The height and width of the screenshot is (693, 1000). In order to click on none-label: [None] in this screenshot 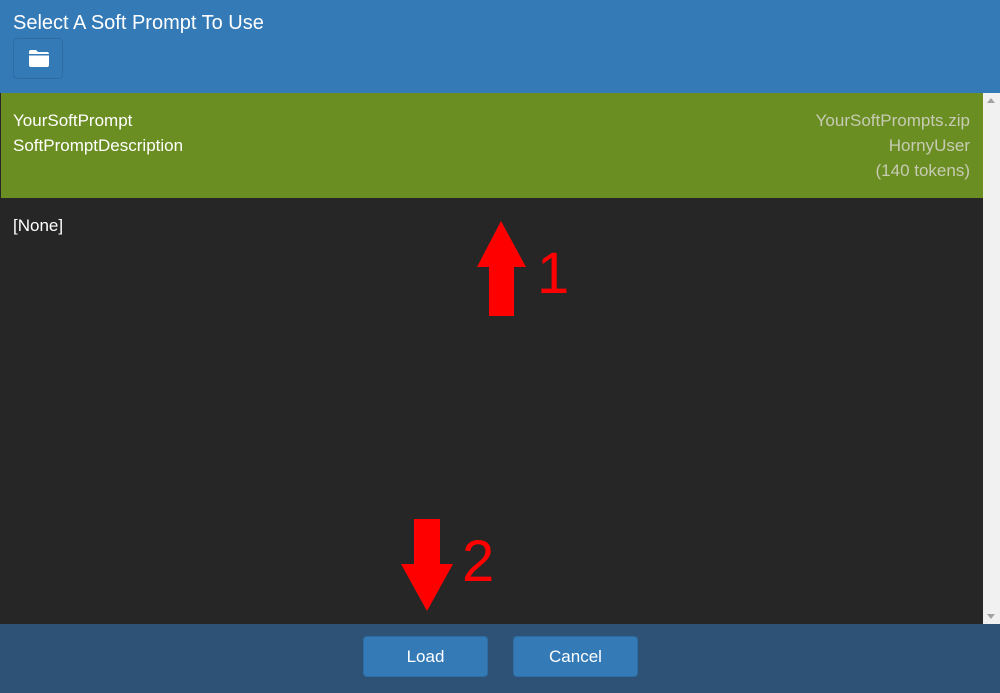, I will do `click(38, 225)`.